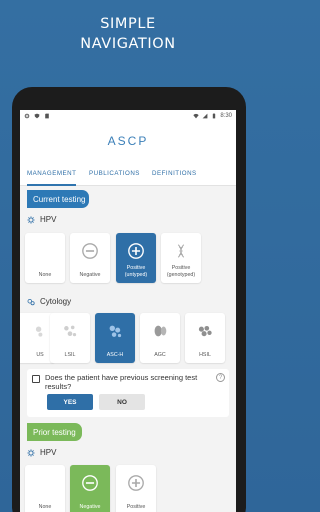 The image size is (320, 512). I want to click on hpv-option-positive-untyped-label: Positive (untyped), so click(136, 271).